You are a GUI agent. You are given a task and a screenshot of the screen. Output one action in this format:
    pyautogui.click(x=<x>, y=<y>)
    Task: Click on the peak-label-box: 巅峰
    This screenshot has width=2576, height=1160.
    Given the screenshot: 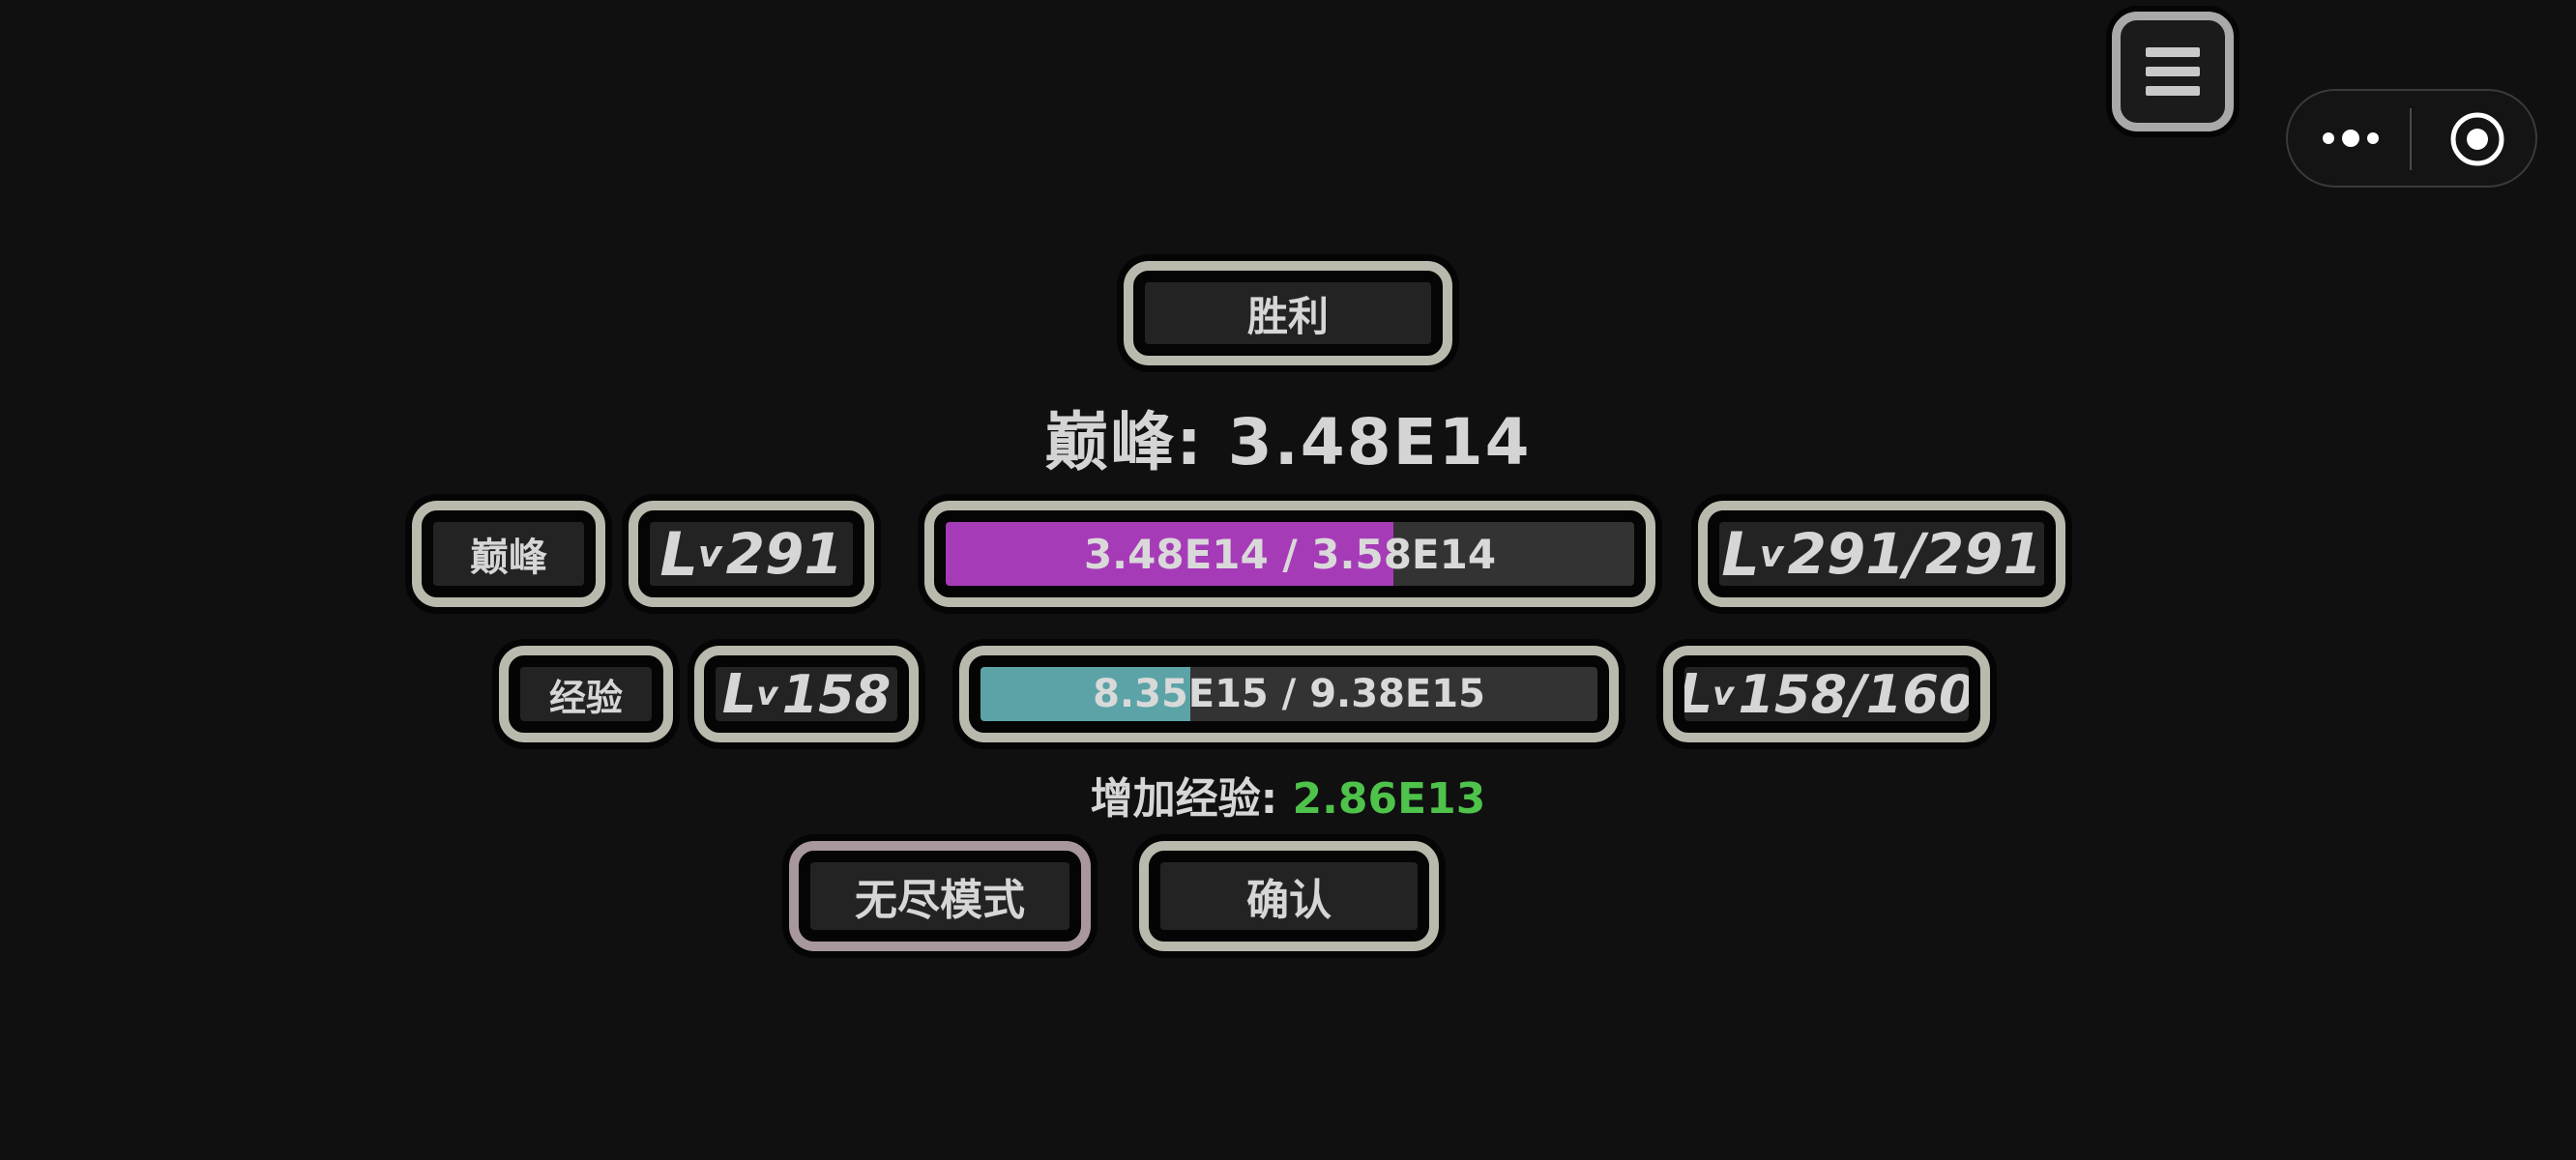 What is the action you would take?
    pyautogui.click(x=508, y=554)
    